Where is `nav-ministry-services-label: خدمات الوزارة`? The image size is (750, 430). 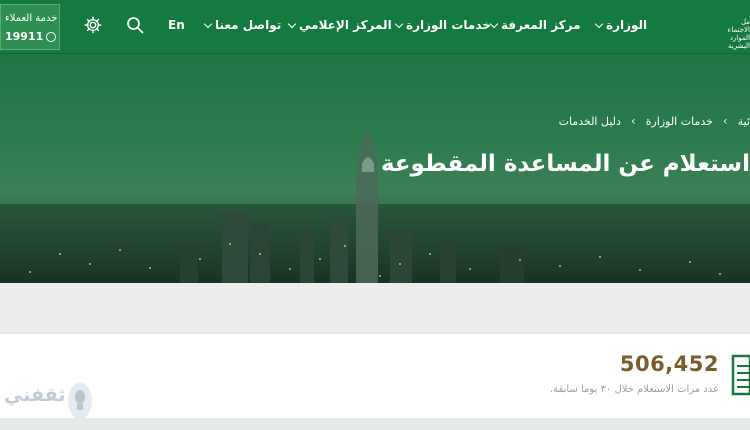
nav-ministry-services-label: خدمات الوزارة is located at coordinates (448, 25).